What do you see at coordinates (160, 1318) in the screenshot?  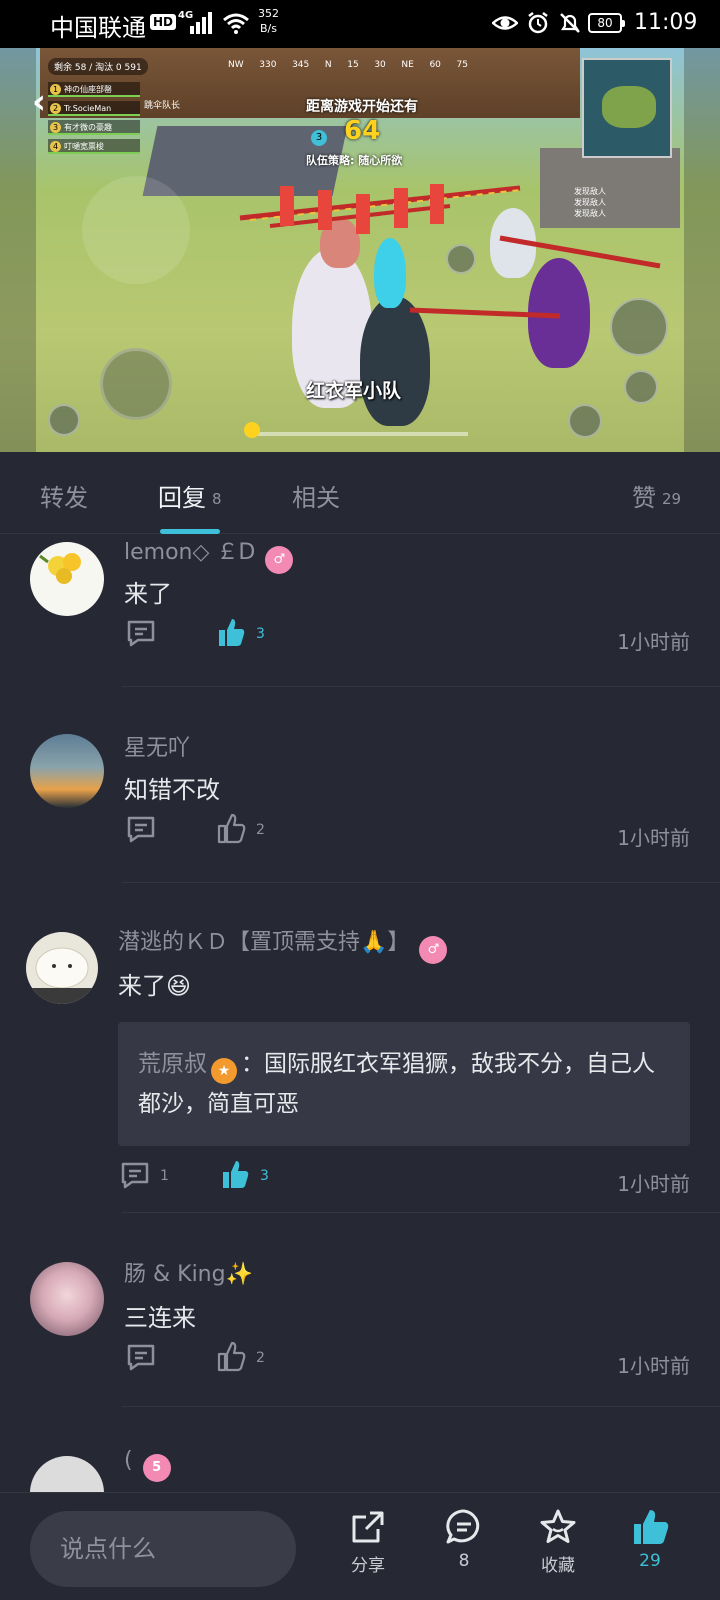 I see `comment-text: 三连来` at bounding box center [160, 1318].